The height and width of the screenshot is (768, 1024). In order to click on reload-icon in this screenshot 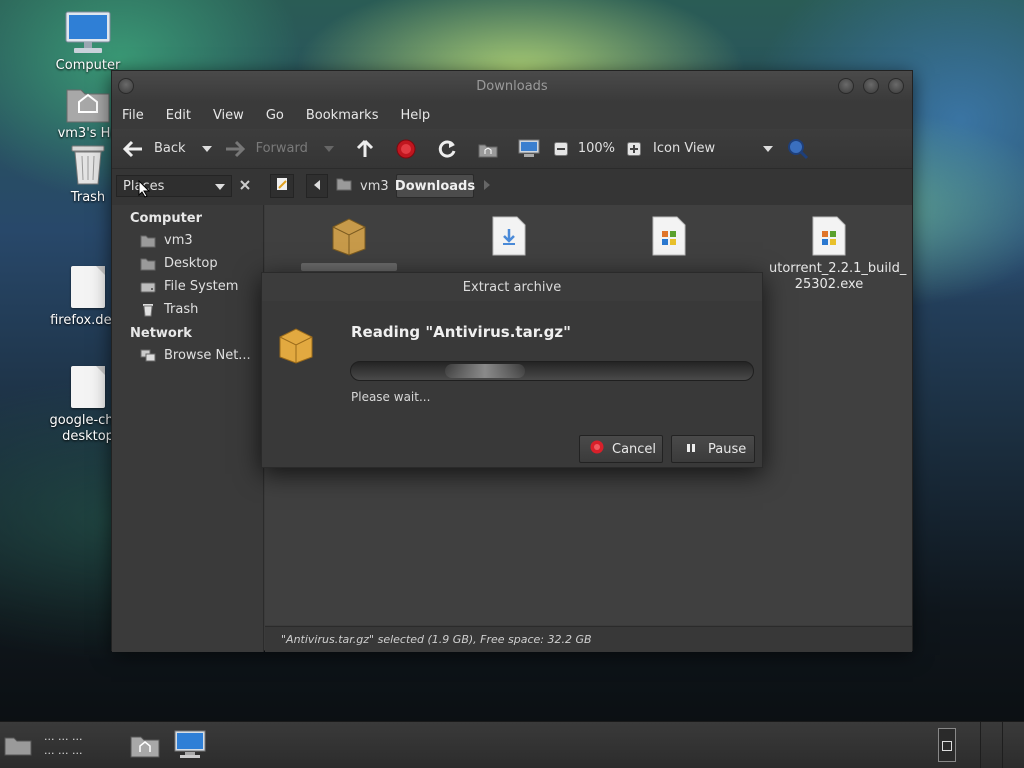, I will do `click(447, 149)`.